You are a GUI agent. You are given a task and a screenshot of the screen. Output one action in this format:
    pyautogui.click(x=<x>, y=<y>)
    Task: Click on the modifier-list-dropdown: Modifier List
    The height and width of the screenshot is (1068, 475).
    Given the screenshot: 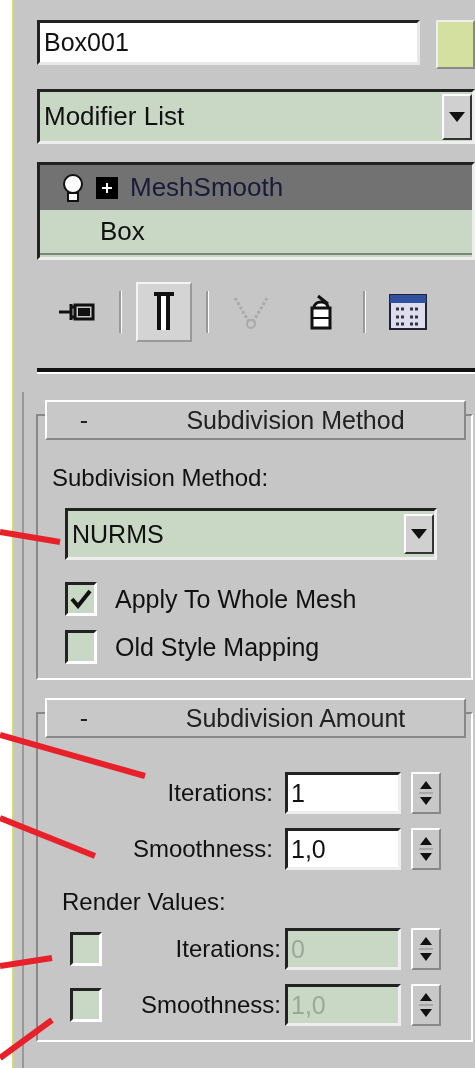 What is the action you would take?
    pyautogui.click(x=256, y=116)
    